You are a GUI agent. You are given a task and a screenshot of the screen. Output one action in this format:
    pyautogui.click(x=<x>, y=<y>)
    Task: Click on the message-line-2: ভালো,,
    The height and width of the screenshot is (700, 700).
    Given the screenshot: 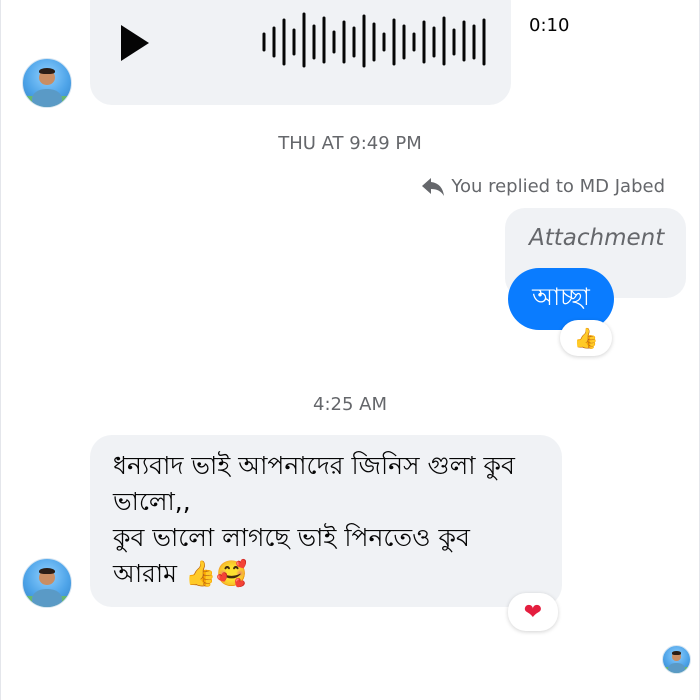 What is the action you would take?
    pyautogui.click(x=152, y=501)
    